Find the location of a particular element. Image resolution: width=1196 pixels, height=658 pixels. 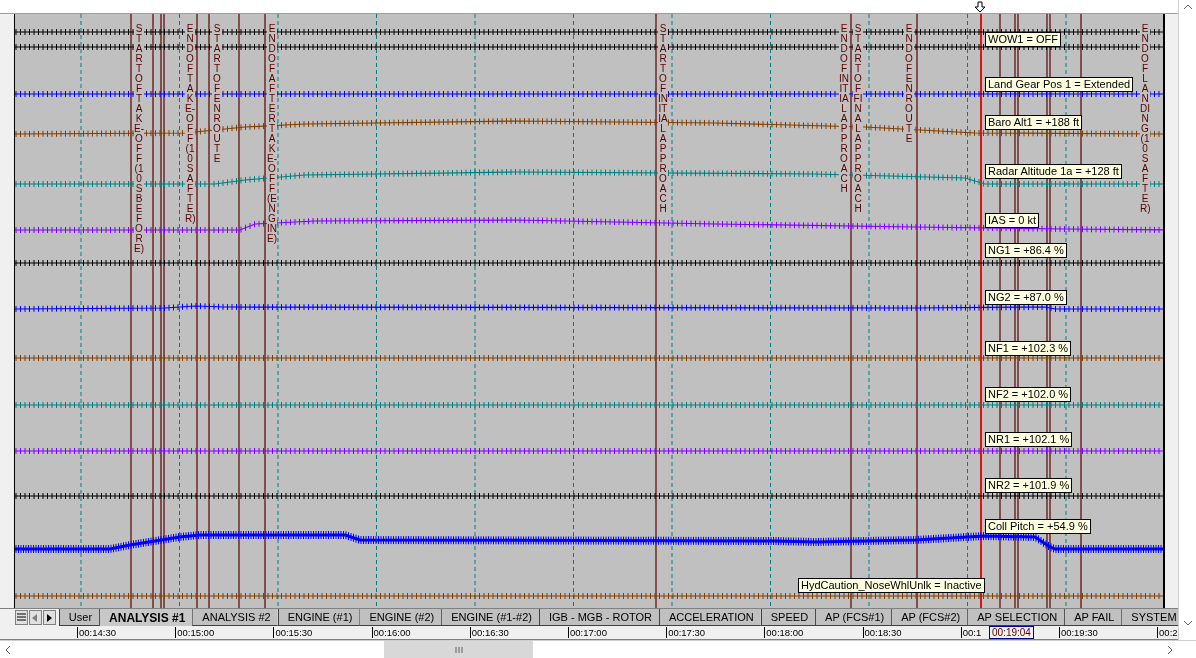

time-tick-label: 00:16:00 is located at coordinates (391, 632).